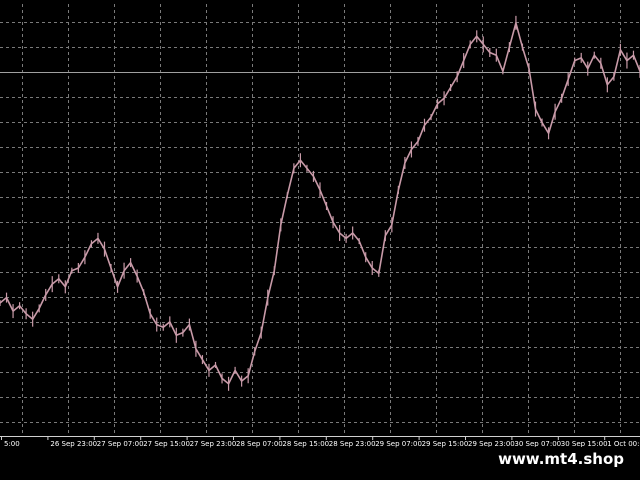 This screenshot has width=640, height=480. I want to click on time-axis-label: 5:00, so click(12, 444).